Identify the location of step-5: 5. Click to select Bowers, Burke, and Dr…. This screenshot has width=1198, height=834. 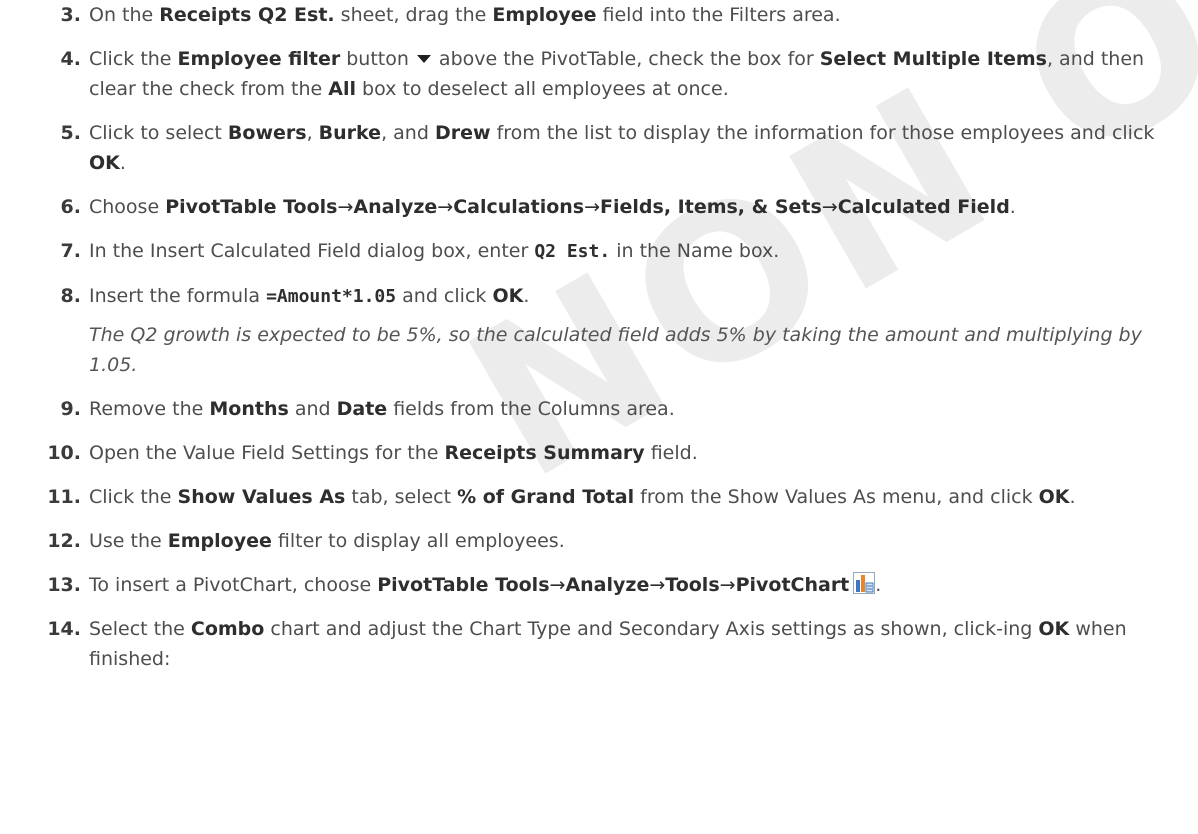
(599, 148).